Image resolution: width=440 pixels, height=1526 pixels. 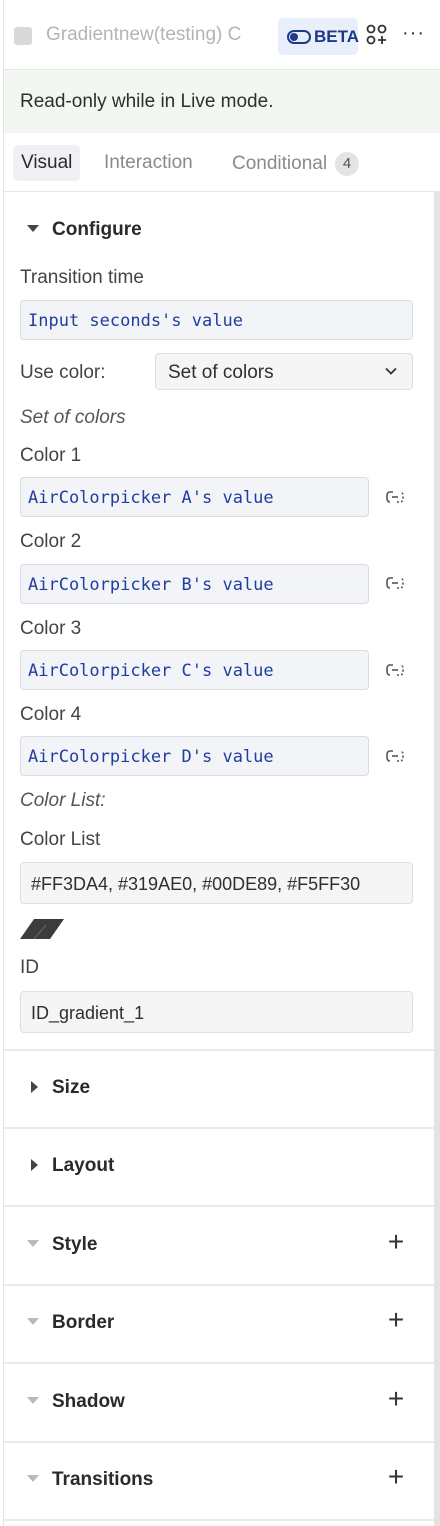 What do you see at coordinates (396, 1399) in the screenshot?
I see `add-shadow-button: +` at bounding box center [396, 1399].